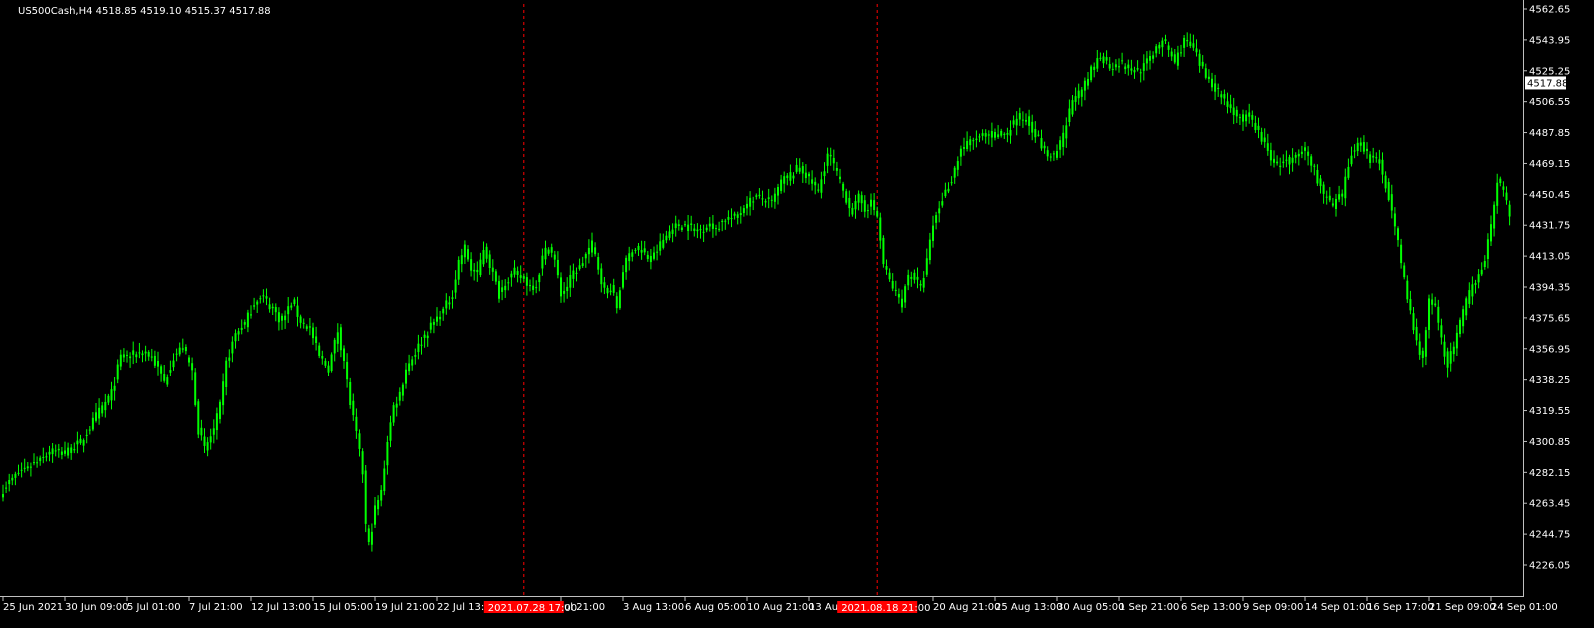 Image resolution: width=1594 pixels, height=628 pixels. What do you see at coordinates (97, 607) in the screenshot?
I see `x-tick-label: 30 Jun 09:00` at bounding box center [97, 607].